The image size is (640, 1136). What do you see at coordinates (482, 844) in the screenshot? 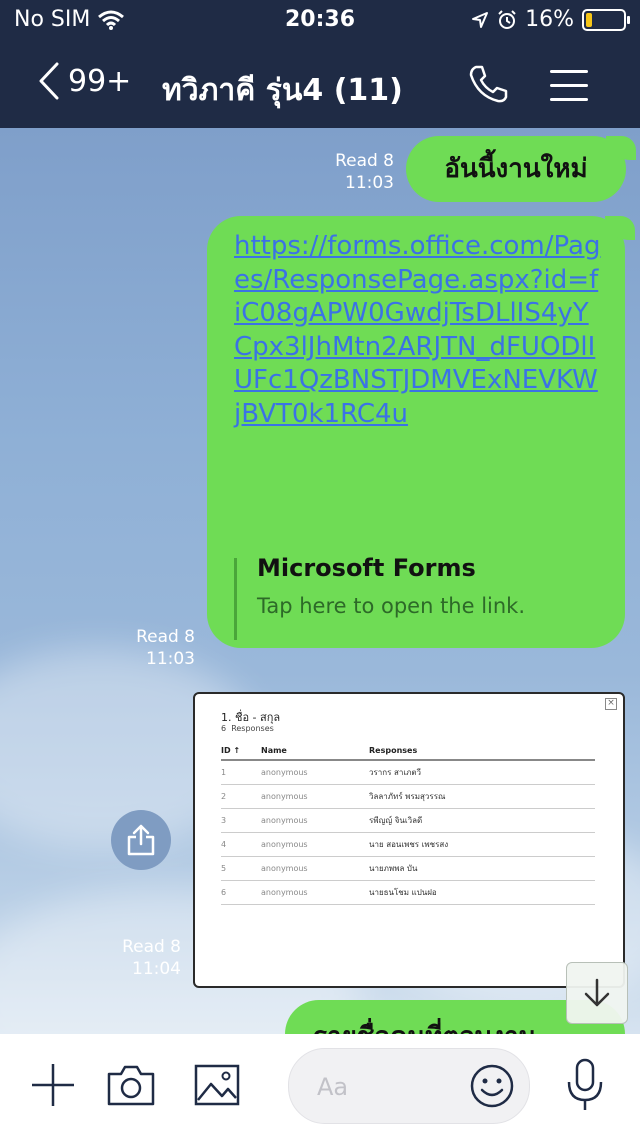
I see `cell-response: นาย สอนเพชร เพชรสง` at bounding box center [482, 844].